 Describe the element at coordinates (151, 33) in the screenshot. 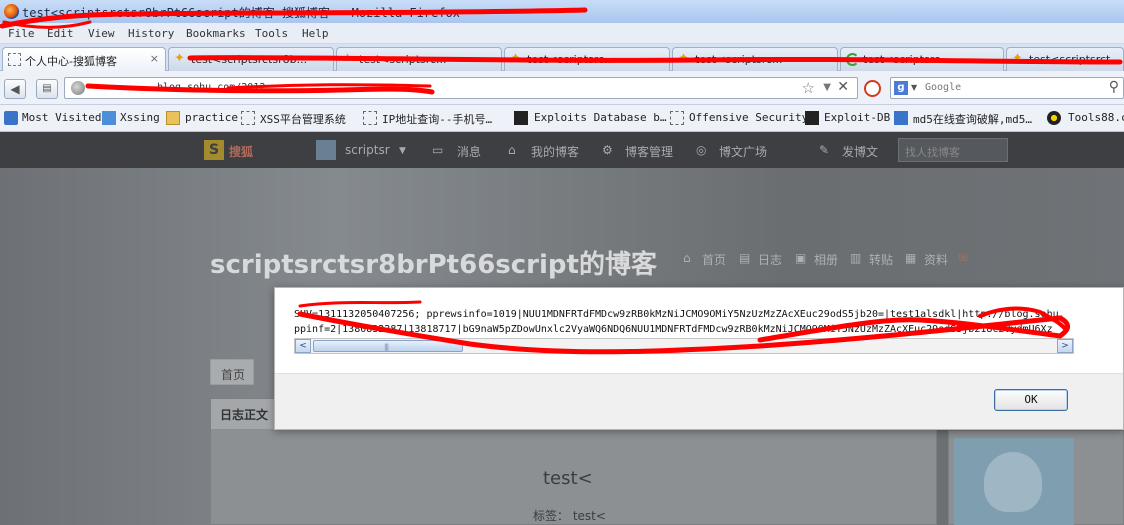

I see `menu-history: History` at that location.